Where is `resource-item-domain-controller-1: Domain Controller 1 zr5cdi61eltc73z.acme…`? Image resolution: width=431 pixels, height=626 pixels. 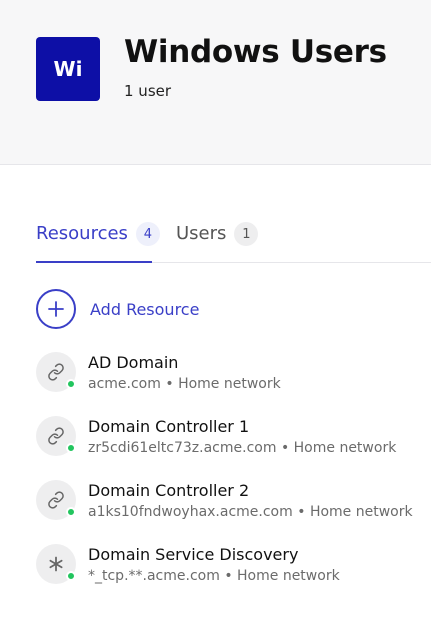 resource-item-domain-controller-1: Domain Controller 1 zr5cdi61eltc73z.acme… is located at coordinates (233, 448).